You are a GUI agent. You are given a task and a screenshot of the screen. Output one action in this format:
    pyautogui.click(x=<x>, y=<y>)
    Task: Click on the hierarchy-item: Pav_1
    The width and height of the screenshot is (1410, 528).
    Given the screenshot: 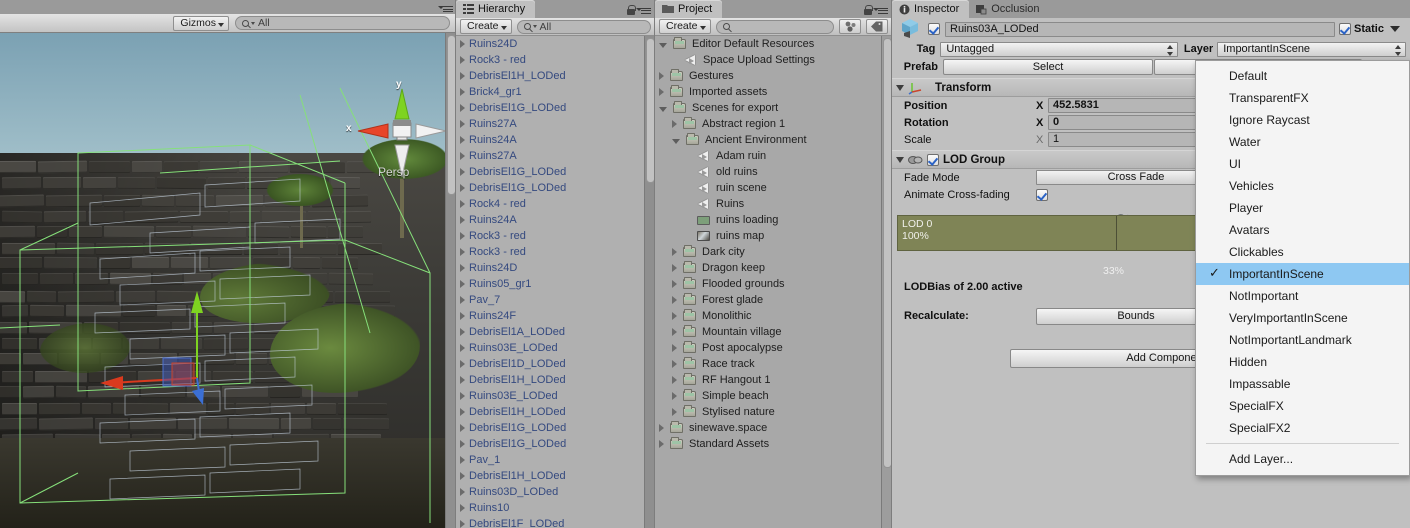 What is the action you would take?
    pyautogui.click(x=555, y=460)
    